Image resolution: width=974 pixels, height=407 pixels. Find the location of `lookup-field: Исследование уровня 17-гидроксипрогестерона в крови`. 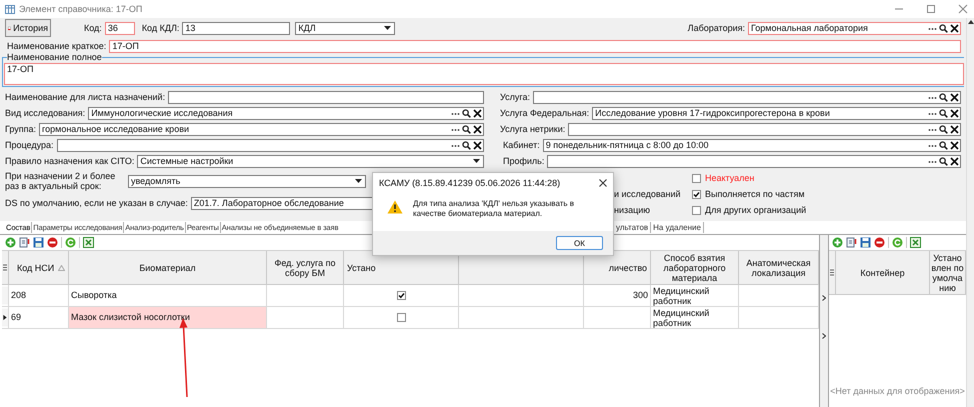

lookup-field: Исследование уровня 17-гидроксипрогестерона в крови is located at coordinates (776, 113).